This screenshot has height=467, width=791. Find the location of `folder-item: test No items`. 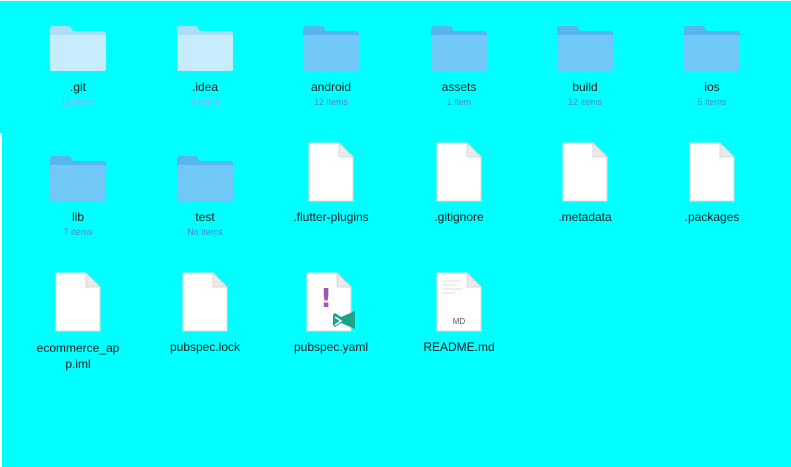

folder-item: test No items is located at coordinates (205, 190).